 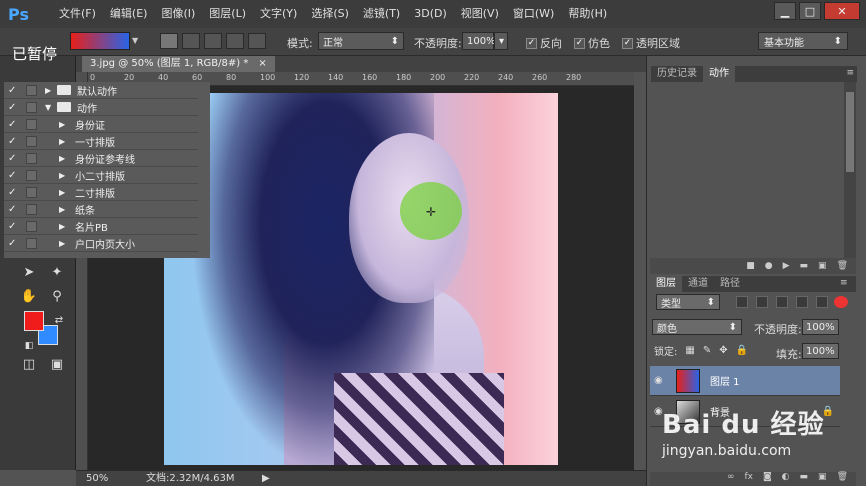 I want to click on list-item: ✓ ▶ 身份证参考线, so click(x=101, y=158).